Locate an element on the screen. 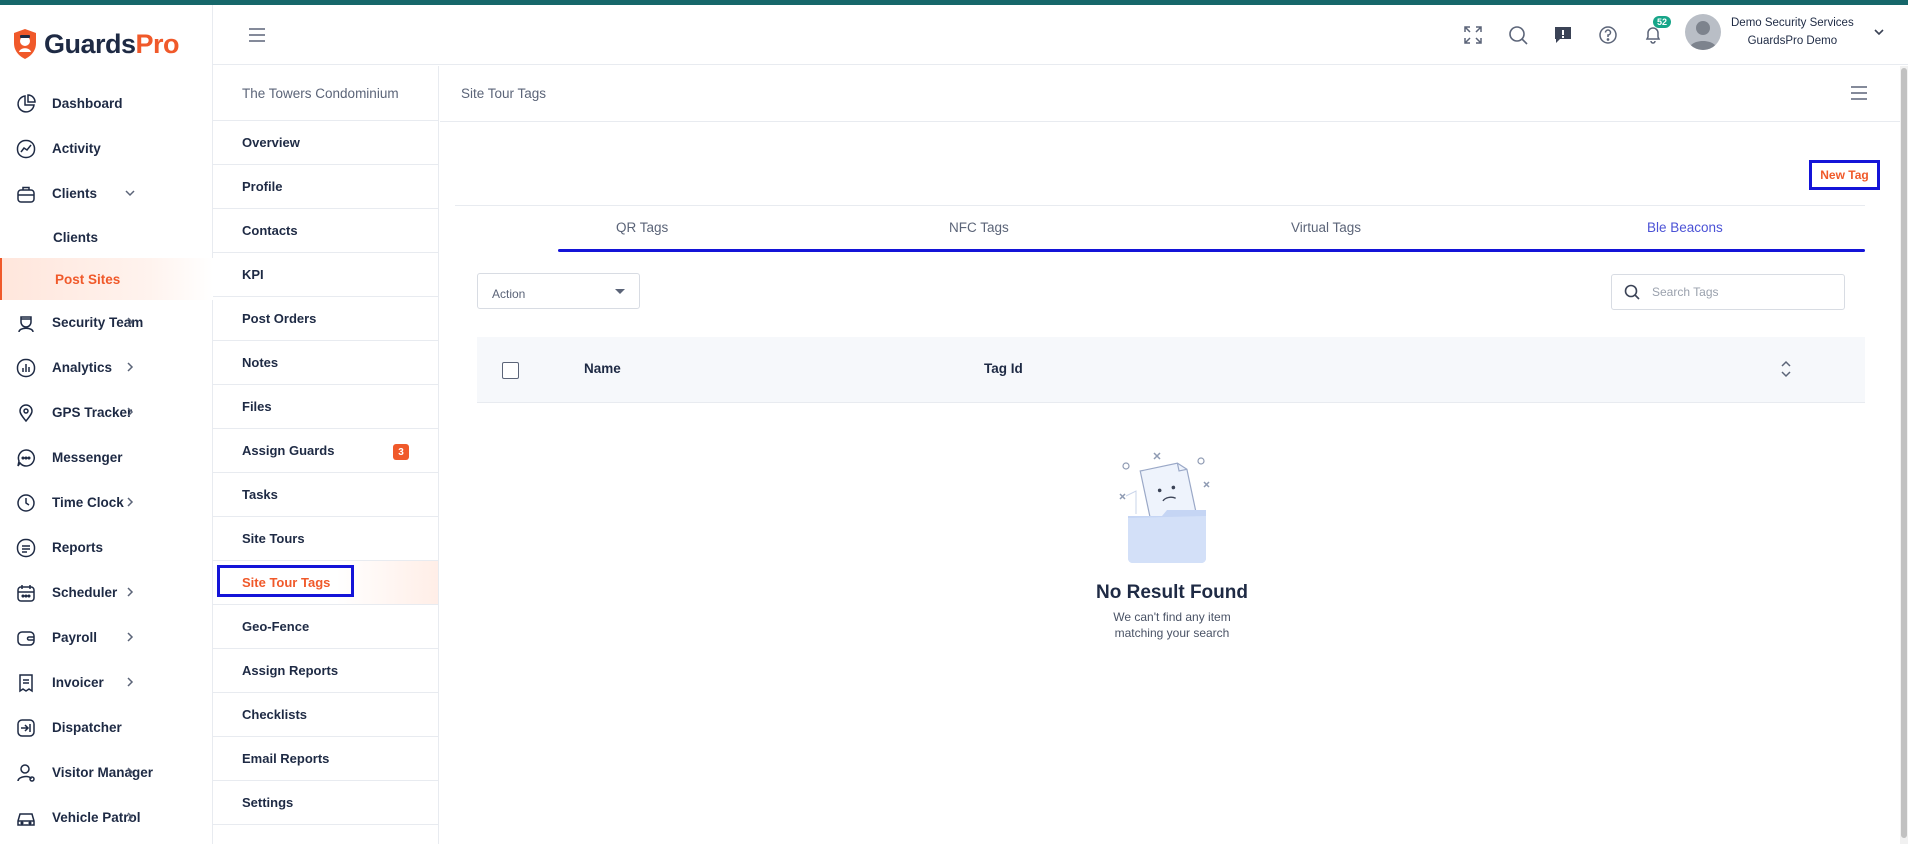 The height and width of the screenshot is (844, 1908). sidebar-item-dispatcher: Dispatcher is located at coordinates (106, 727).